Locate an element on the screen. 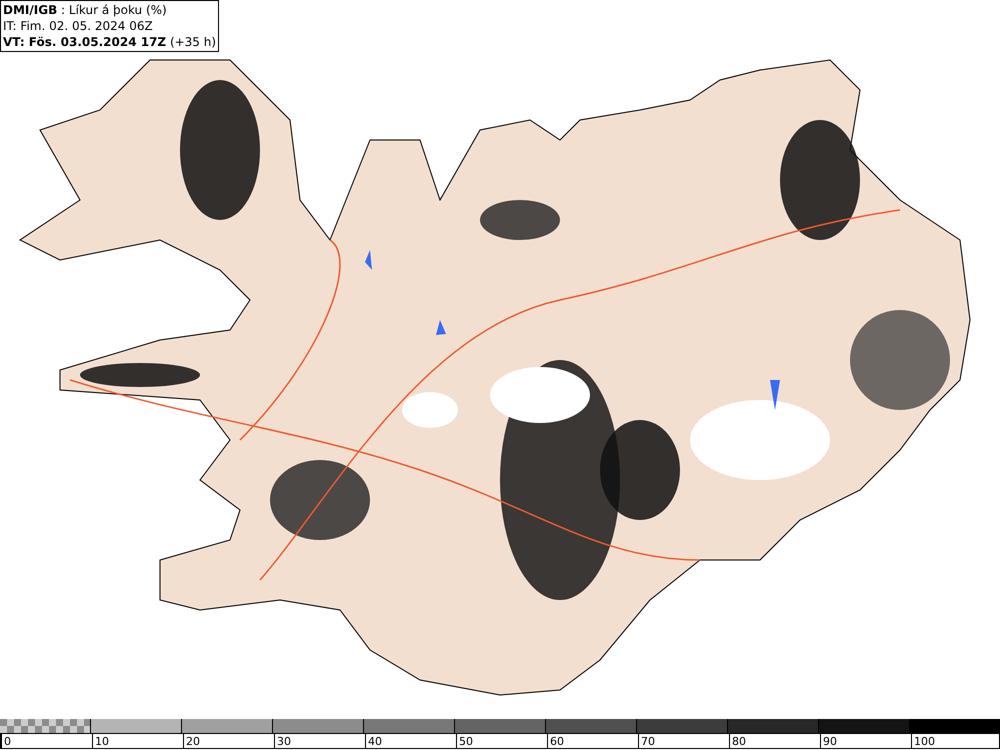 This screenshot has width=1000, height=750. header-line: VT: Fös. 03.05.2024 17Z (+35 h) is located at coordinates (109, 42).